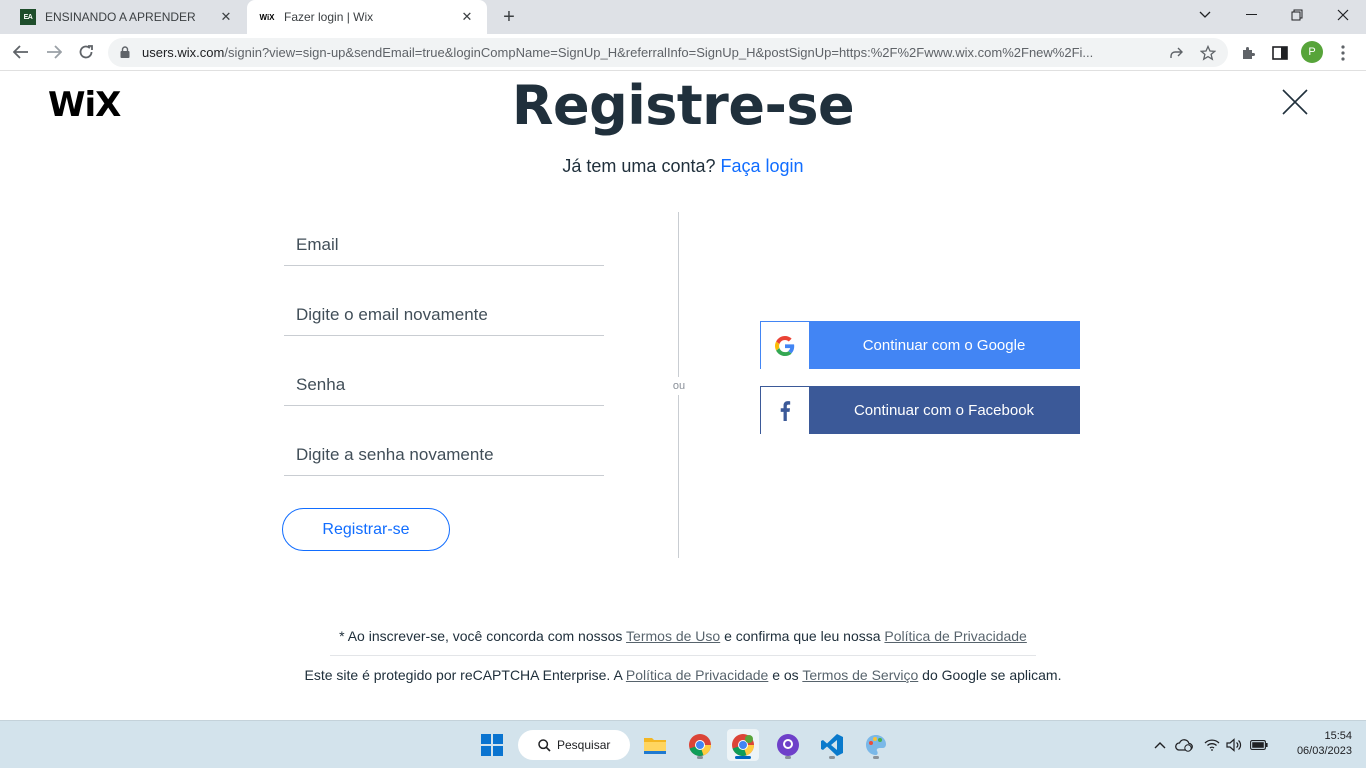 The width and height of the screenshot is (1366, 768). I want to click on google-terms-link: Termos de Serviço, so click(860, 675).